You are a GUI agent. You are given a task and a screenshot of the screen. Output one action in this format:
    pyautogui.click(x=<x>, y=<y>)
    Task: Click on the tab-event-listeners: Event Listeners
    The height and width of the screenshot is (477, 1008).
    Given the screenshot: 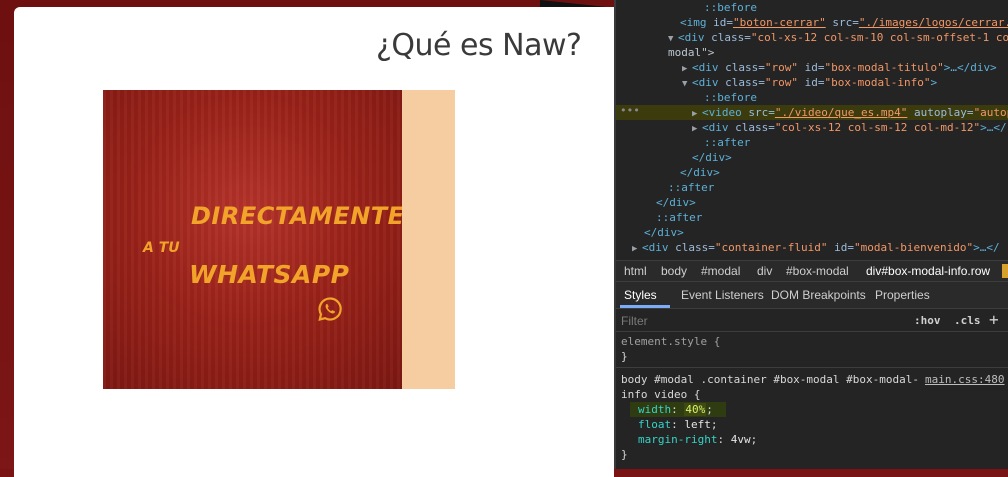 What is the action you would take?
    pyautogui.click(x=722, y=295)
    